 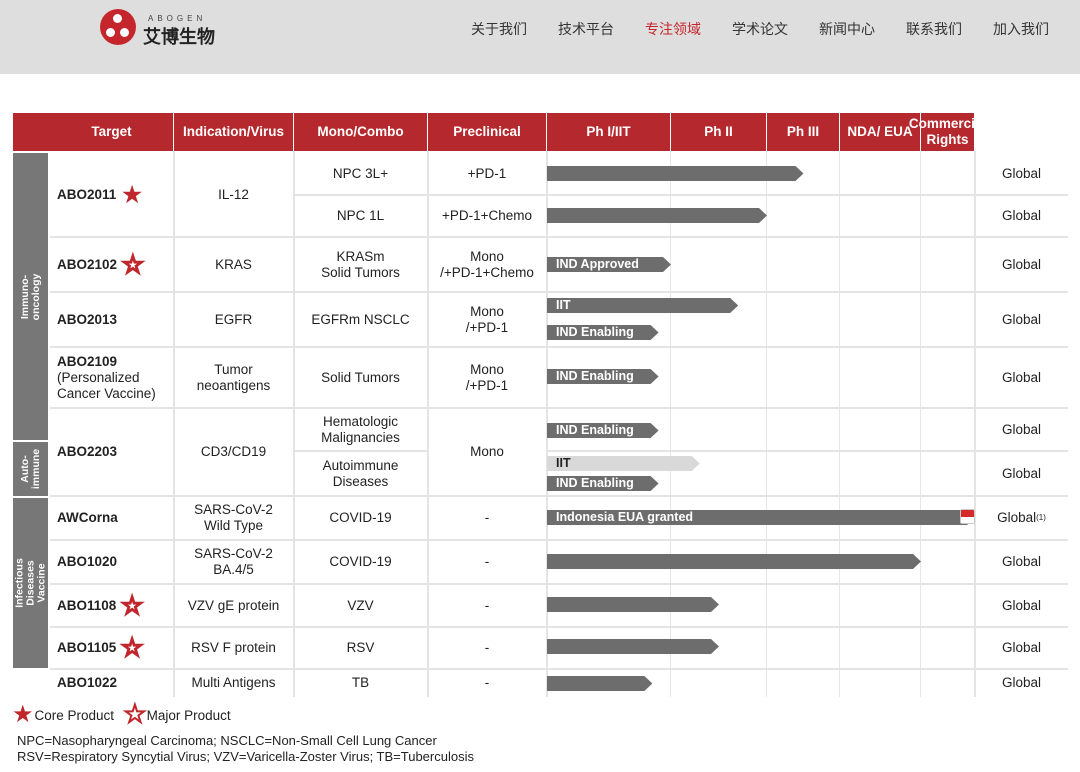 I want to click on product-name-6: ABO1020, so click(x=113, y=562).